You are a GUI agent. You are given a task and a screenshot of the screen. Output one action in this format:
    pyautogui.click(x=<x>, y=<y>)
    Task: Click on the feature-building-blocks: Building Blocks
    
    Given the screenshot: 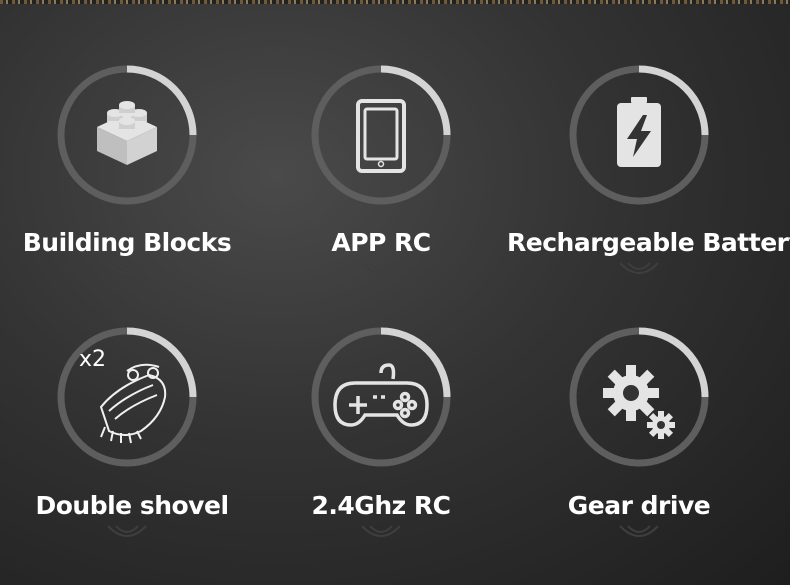 What is the action you would take?
    pyautogui.click(x=127, y=180)
    